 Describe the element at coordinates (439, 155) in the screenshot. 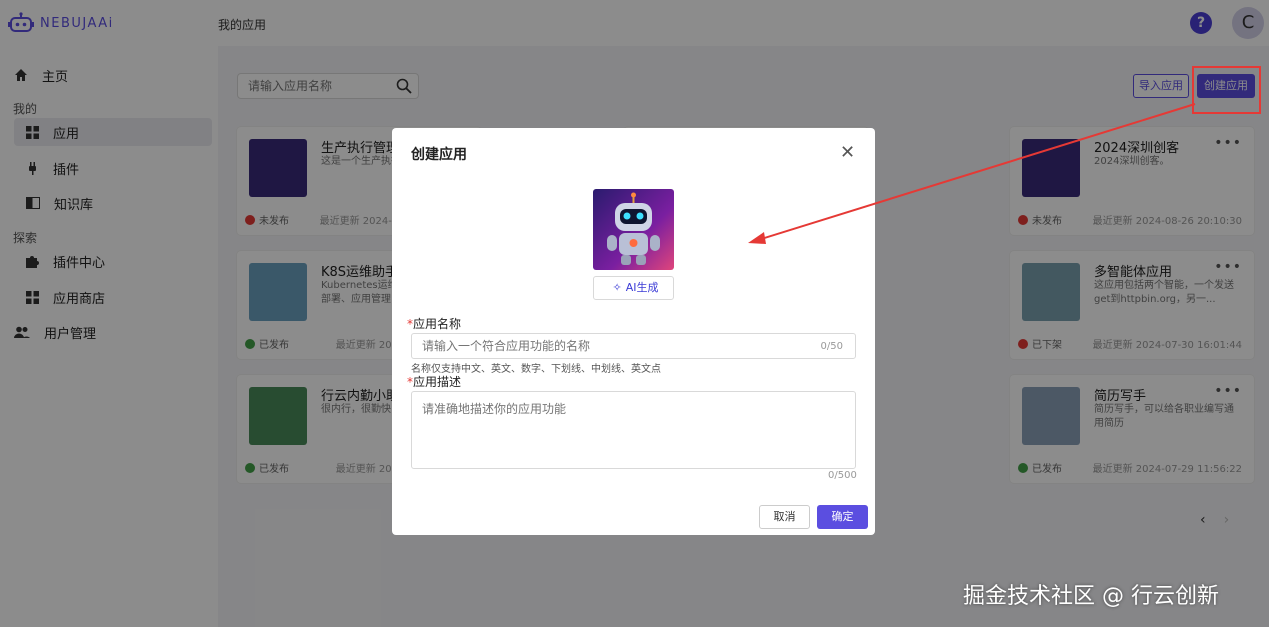

I see `dialog-title: 创建应用` at that location.